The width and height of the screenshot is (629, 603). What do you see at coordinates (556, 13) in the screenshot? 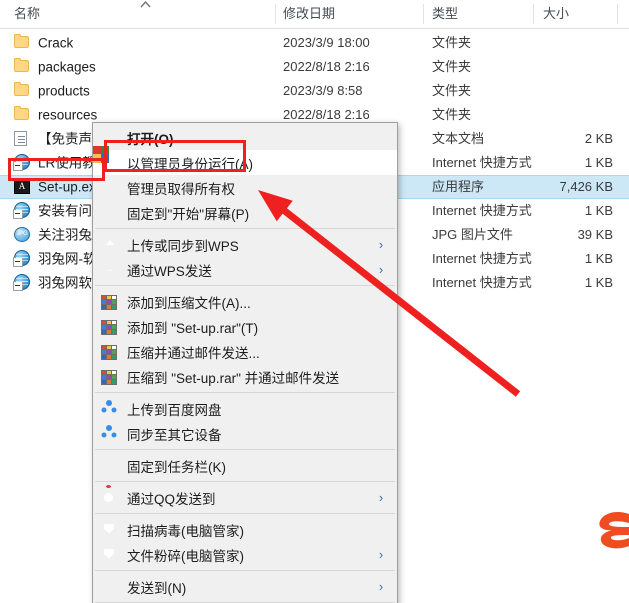
I see `column-header-size-label: 大小` at bounding box center [556, 13].